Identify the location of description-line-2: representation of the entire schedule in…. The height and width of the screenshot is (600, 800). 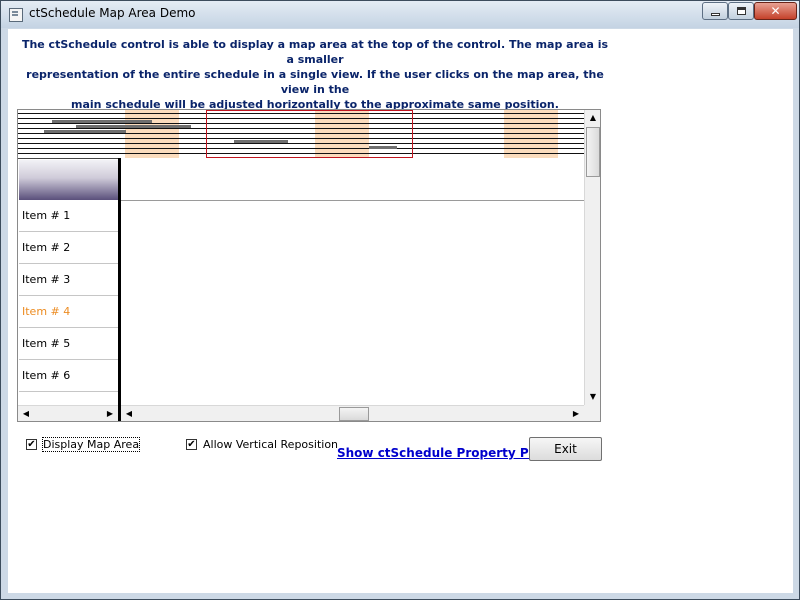
(315, 82).